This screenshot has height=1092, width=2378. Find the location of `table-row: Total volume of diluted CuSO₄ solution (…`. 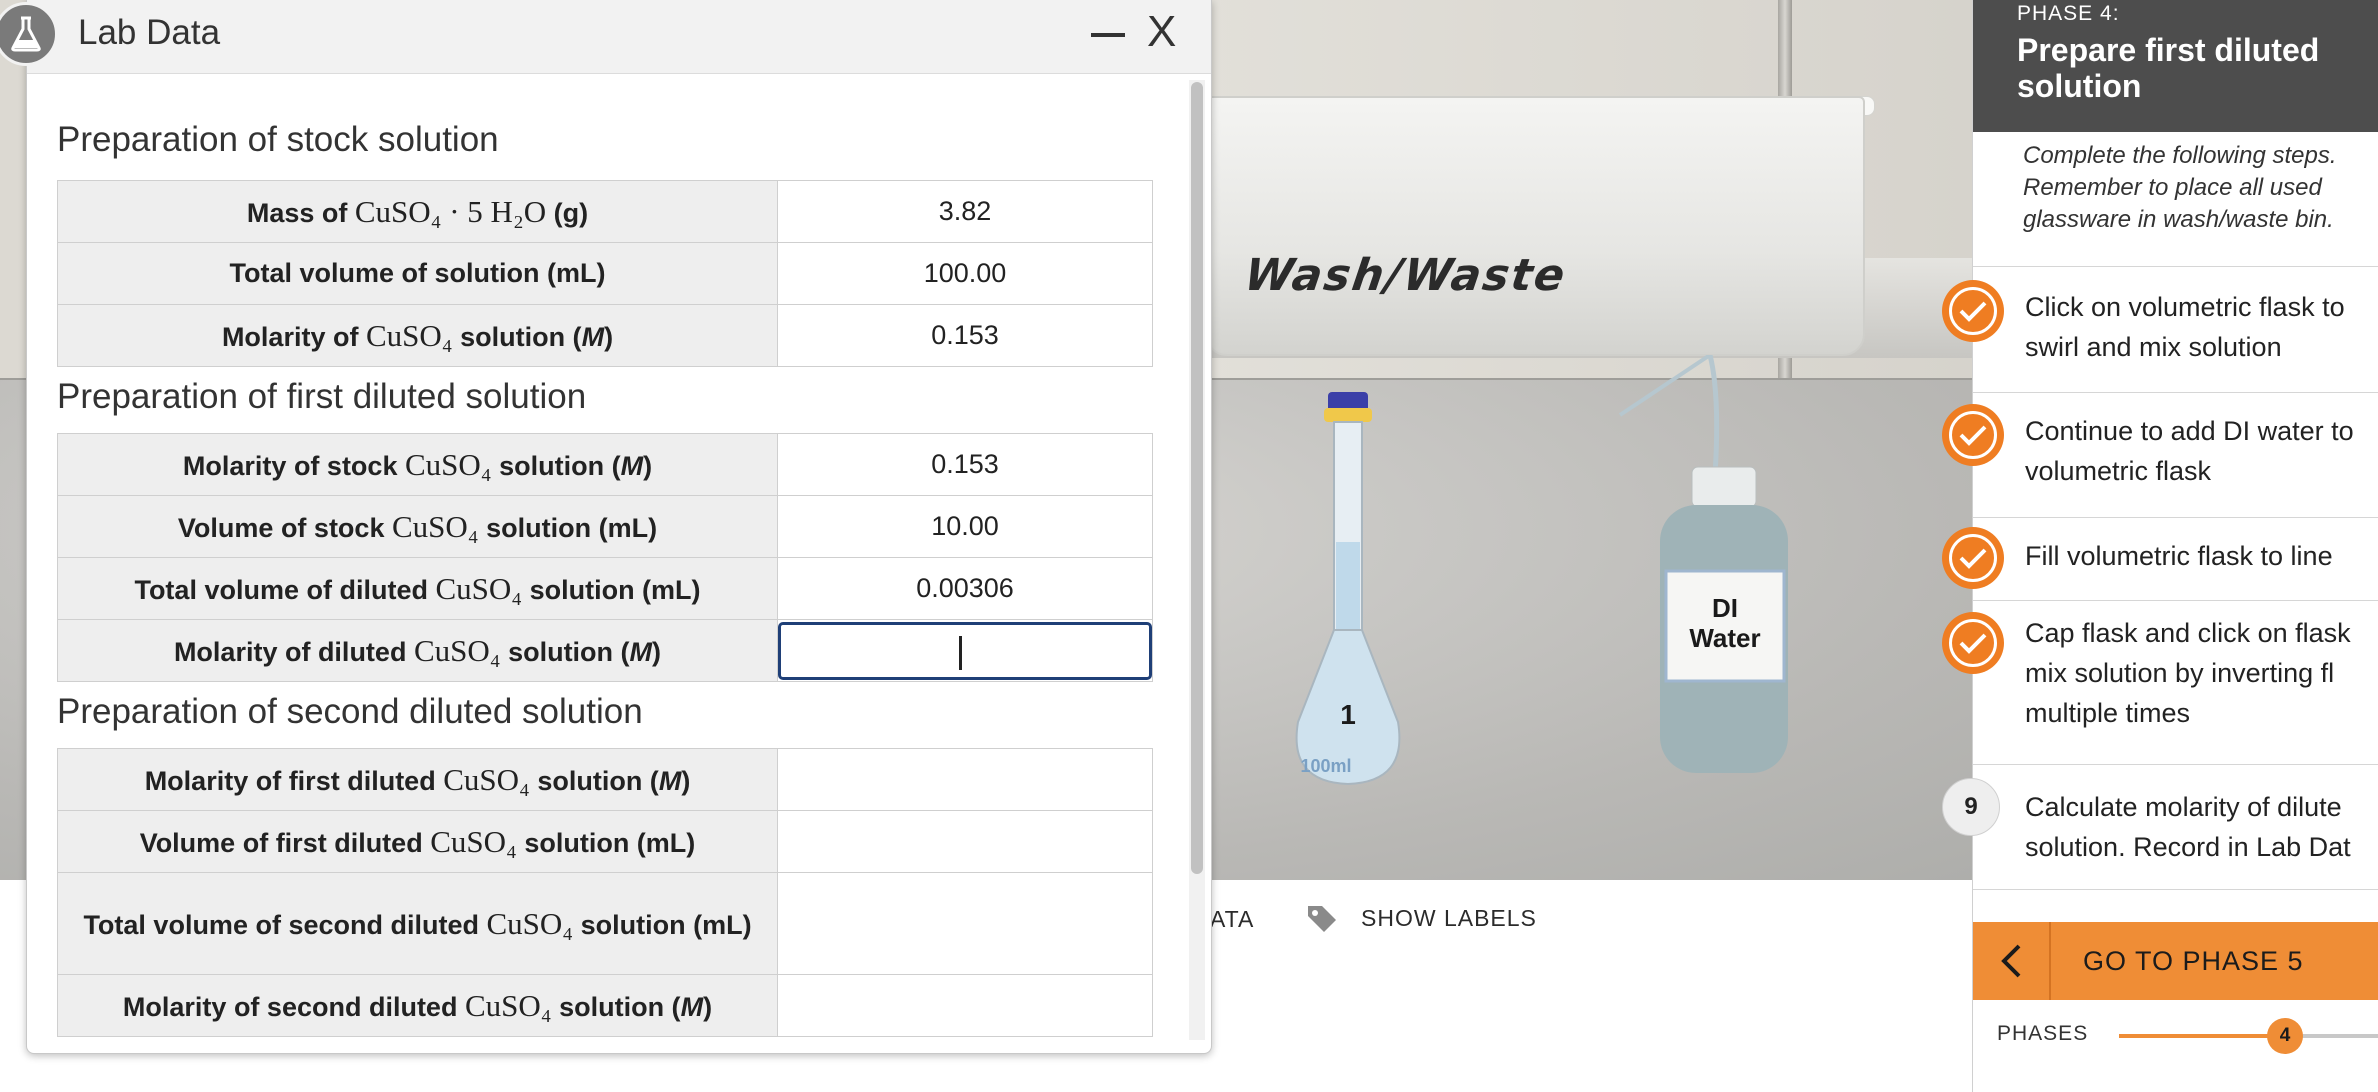

table-row: Total volume of diluted CuSO₄ solution (… is located at coordinates (605, 588).